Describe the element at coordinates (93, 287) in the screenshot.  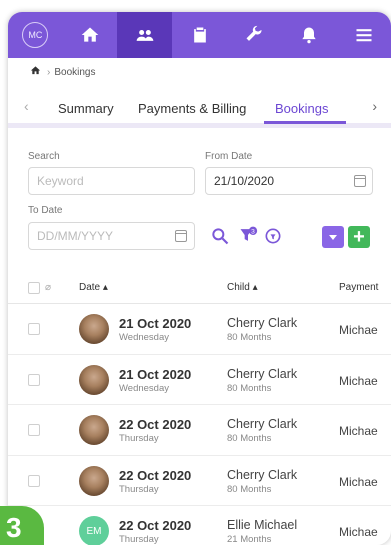
I see `date-column-header: Date ▴` at that location.